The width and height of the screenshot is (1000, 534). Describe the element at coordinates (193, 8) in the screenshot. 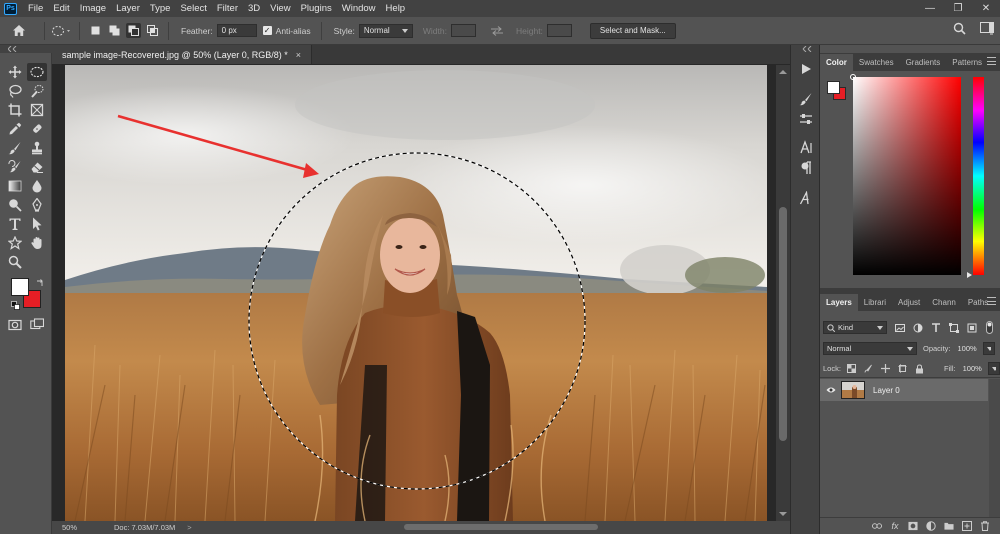

I see `menu-select: Select` at that location.